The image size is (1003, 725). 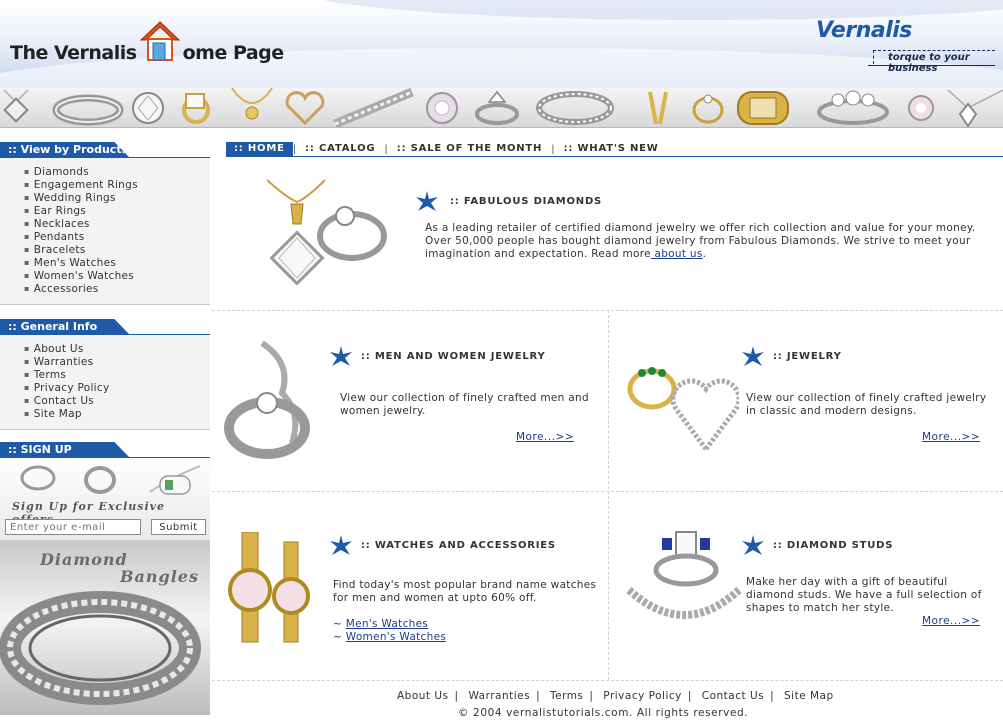 I want to click on heart-ring-image, so click(x=683, y=410).